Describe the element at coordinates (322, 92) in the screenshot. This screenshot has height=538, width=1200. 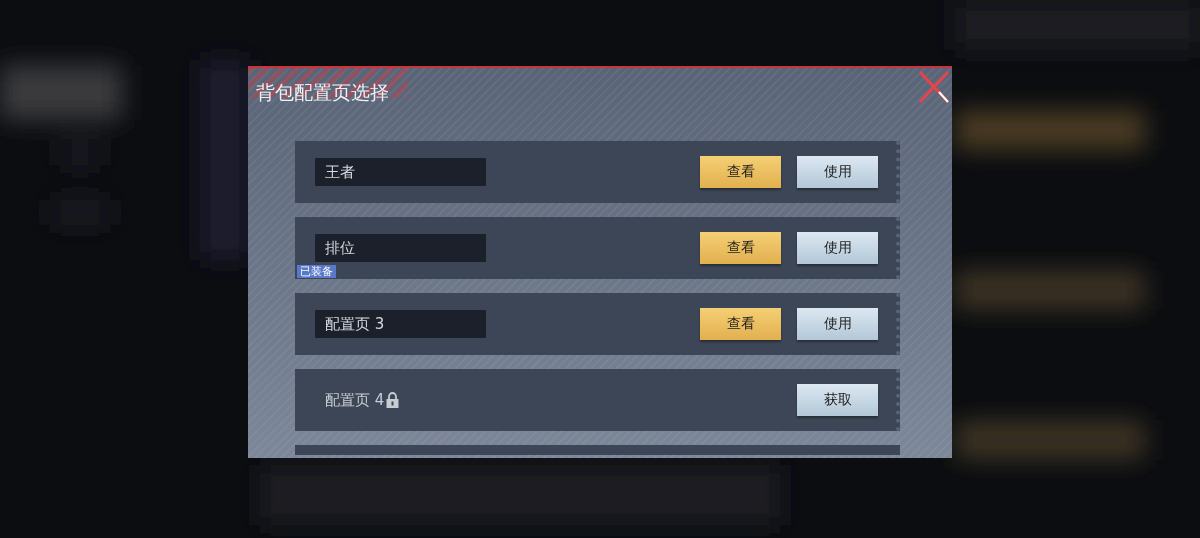
I see `dialog-title: 背包配置页选择` at that location.